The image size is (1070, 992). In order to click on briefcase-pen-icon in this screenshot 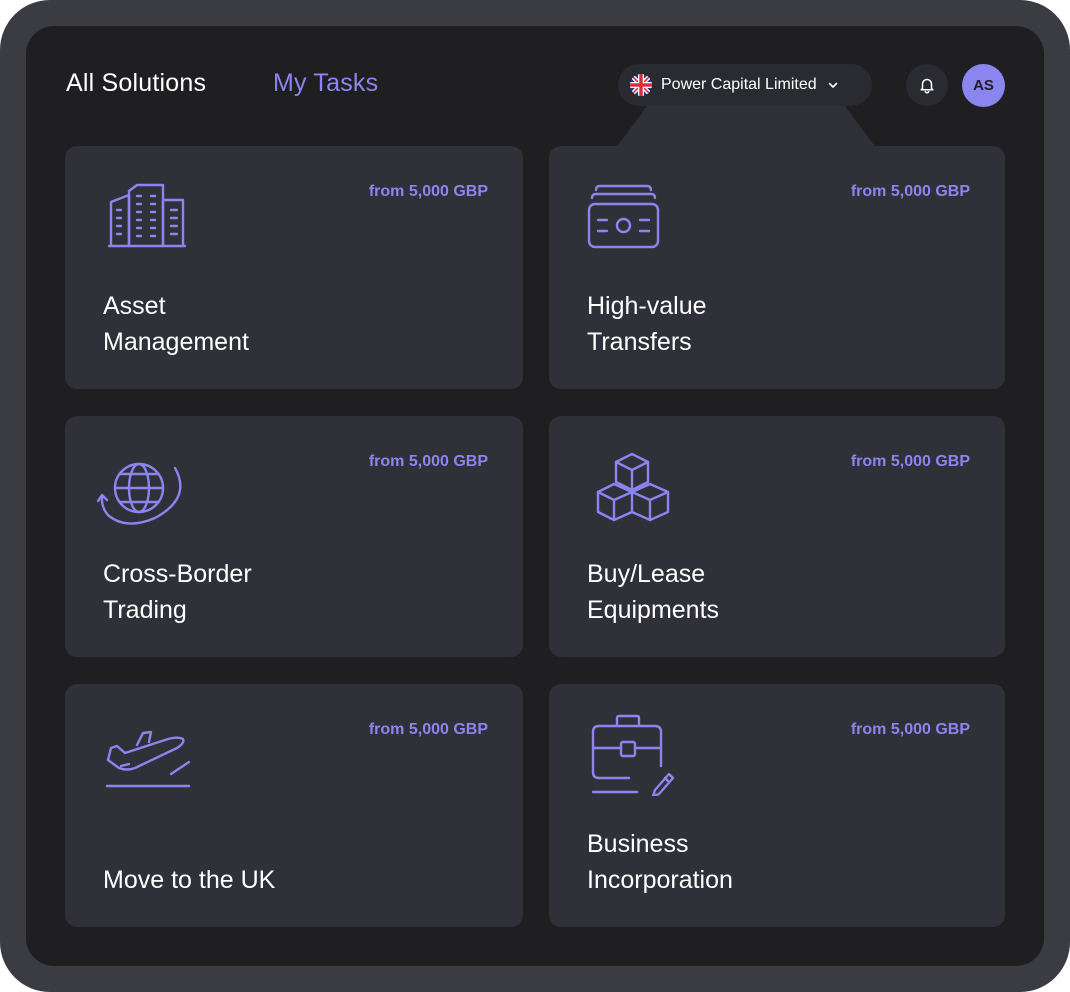, I will do `click(633, 755)`.